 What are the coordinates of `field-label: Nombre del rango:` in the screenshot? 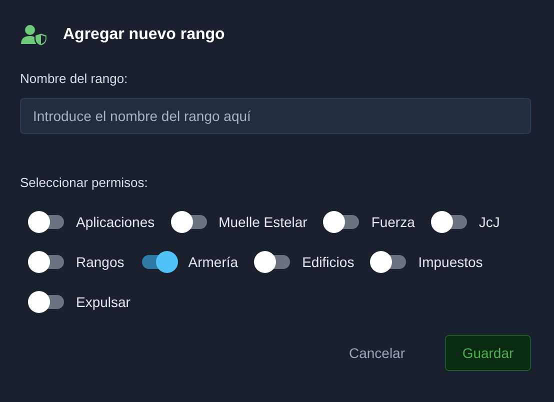 It's located at (74, 79).